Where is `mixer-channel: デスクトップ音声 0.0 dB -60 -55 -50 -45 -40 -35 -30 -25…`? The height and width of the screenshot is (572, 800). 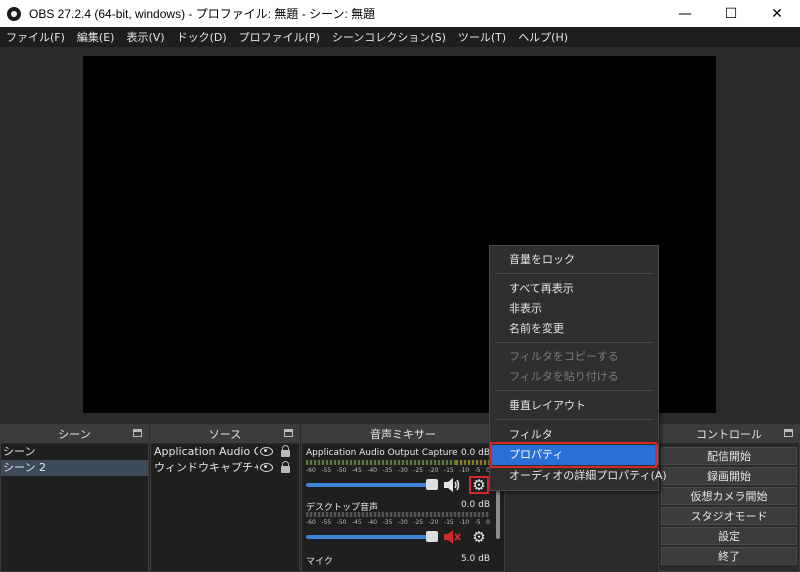
mixer-channel: デスクトップ音声 0.0 dB -60 -55 -50 -45 -40 -35 -30 -25… is located at coordinates (398, 524).